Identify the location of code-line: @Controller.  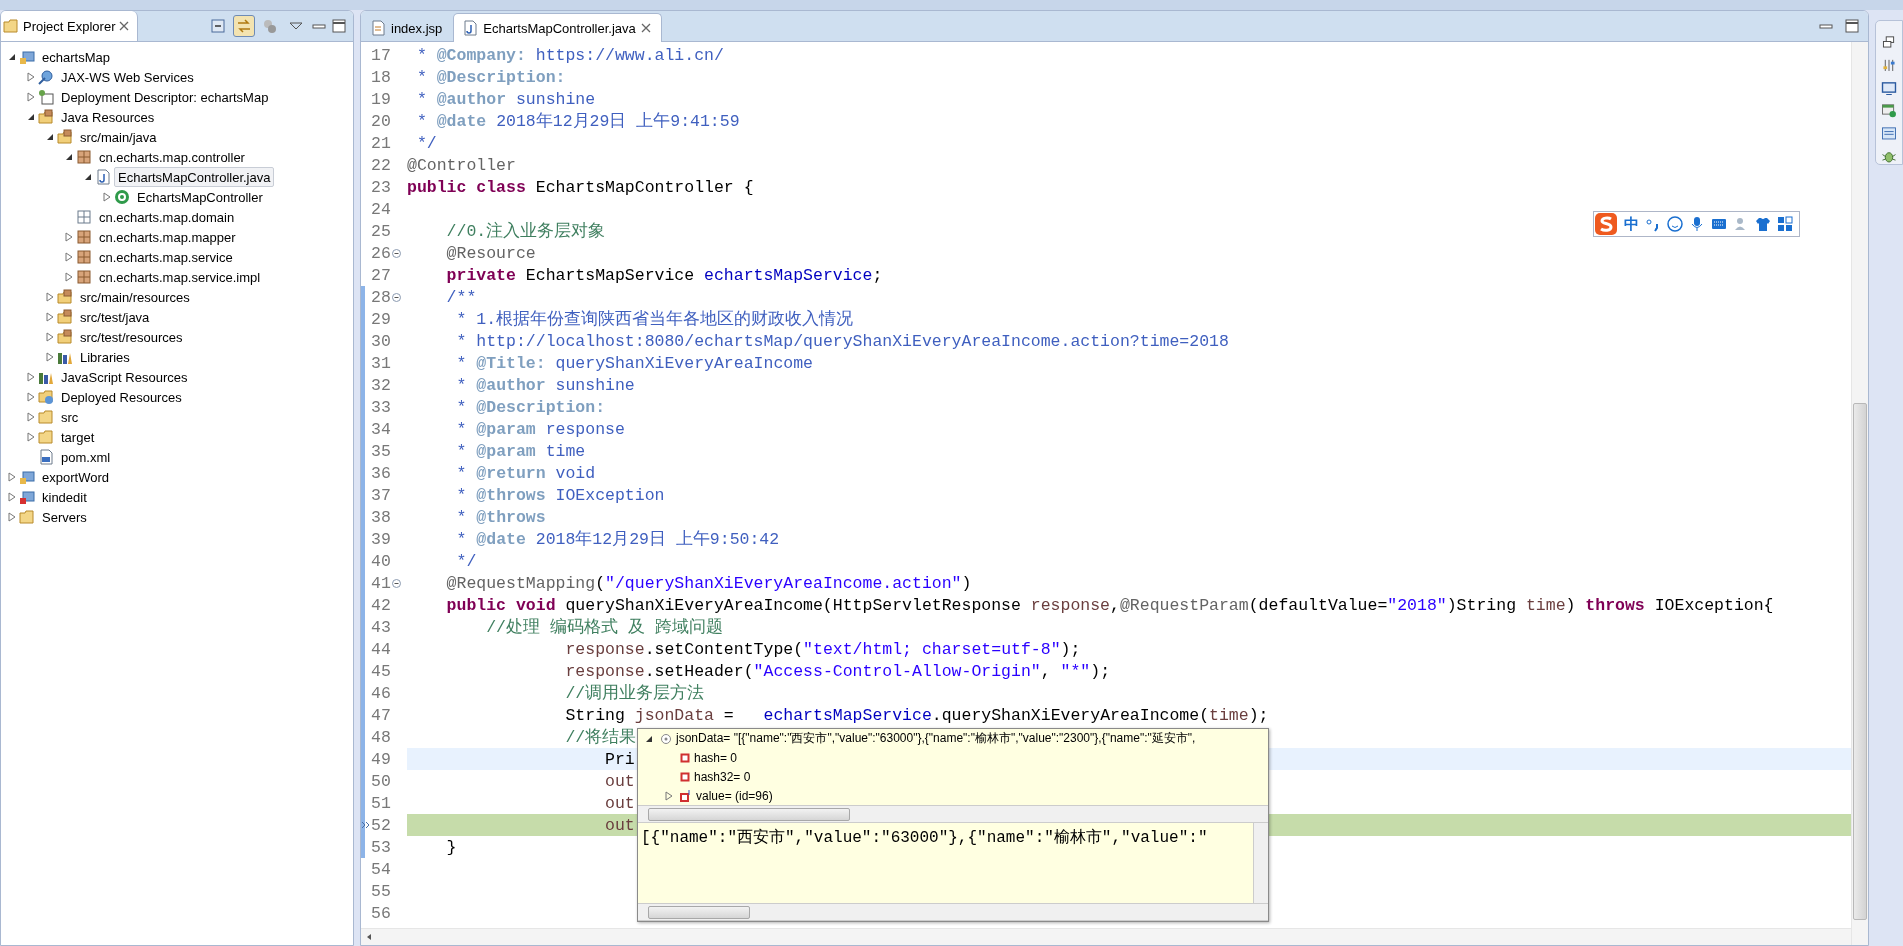
(461, 165).